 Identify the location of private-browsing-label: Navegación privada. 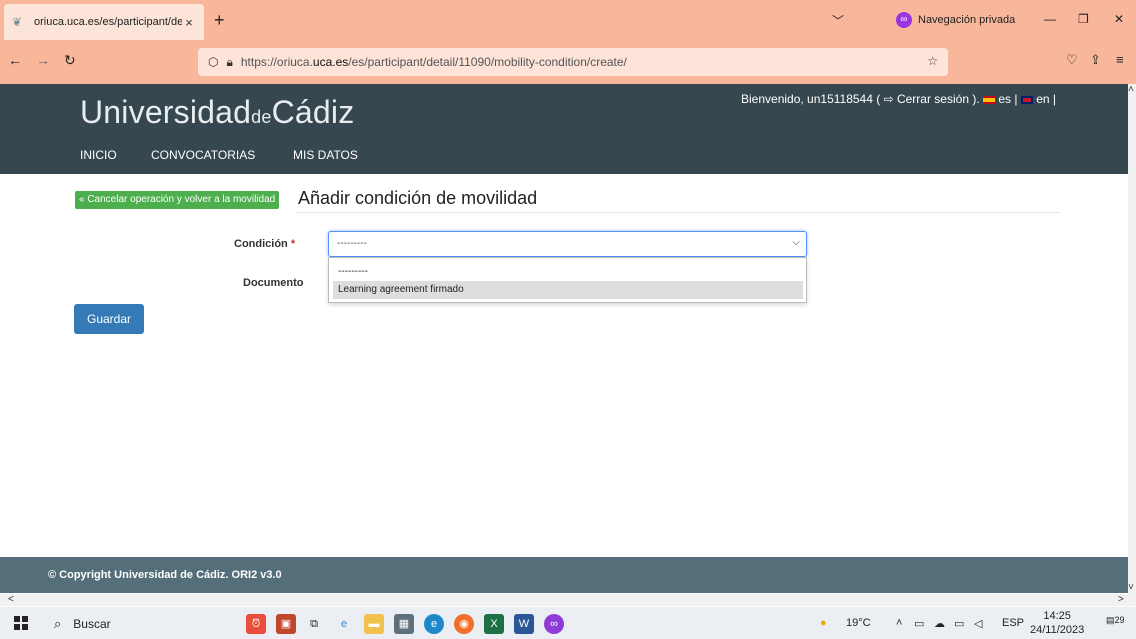
(967, 20).